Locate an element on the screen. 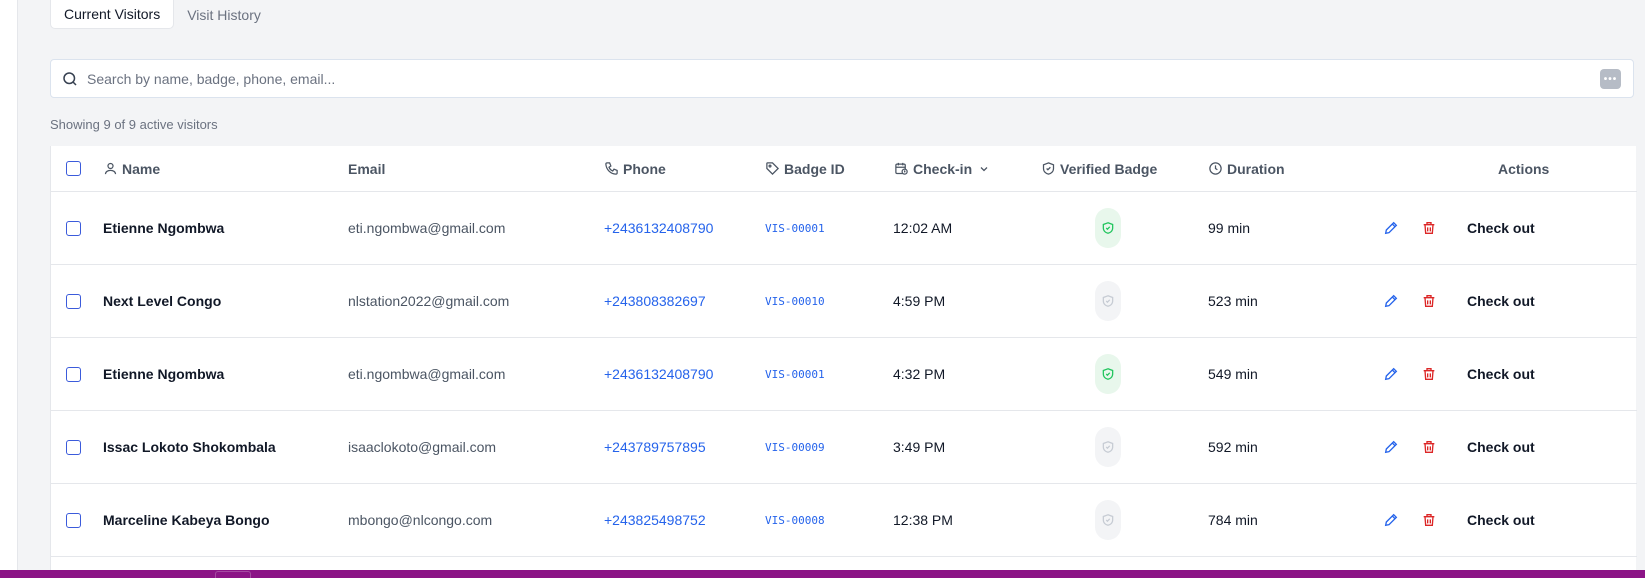  phone-icon is located at coordinates (611, 168).